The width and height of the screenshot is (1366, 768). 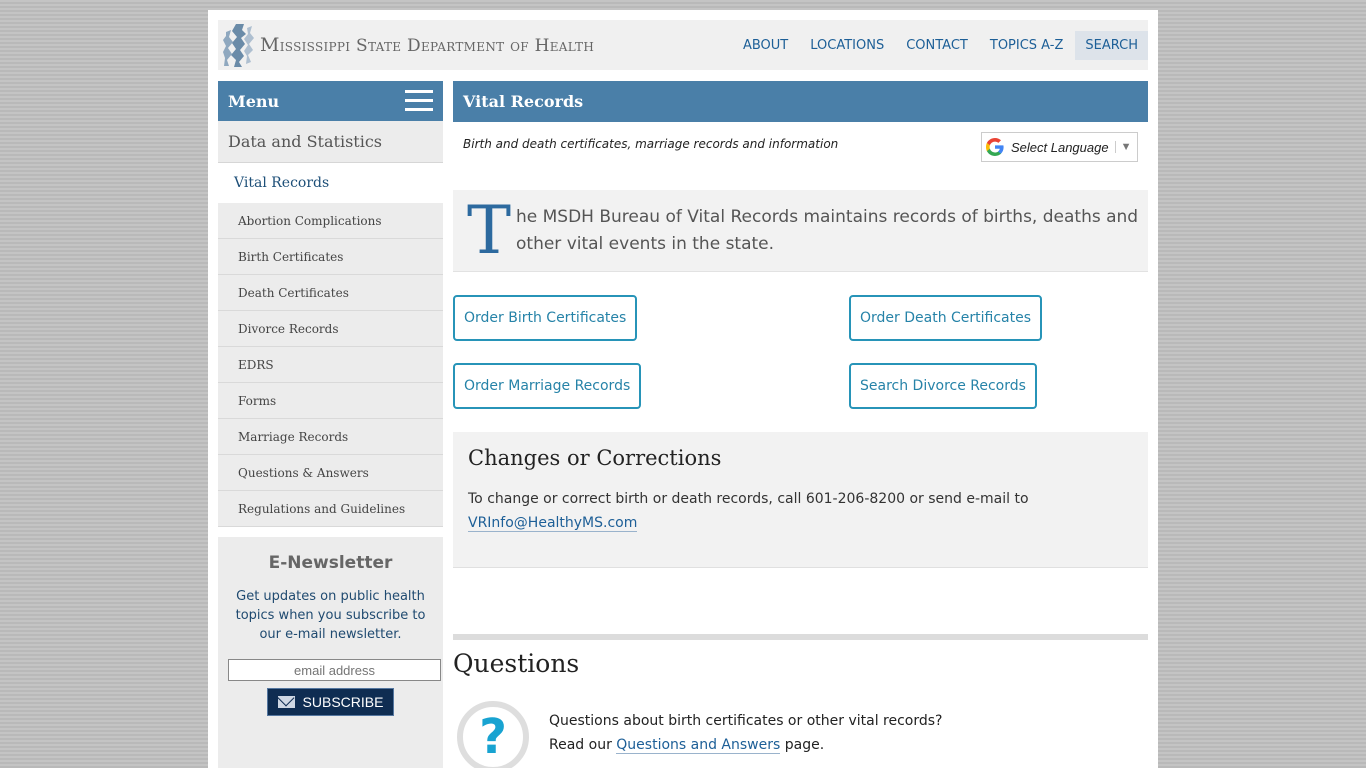 What do you see at coordinates (427, 45) in the screenshot?
I see `site-title: Mississippi State Department of Health` at bounding box center [427, 45].